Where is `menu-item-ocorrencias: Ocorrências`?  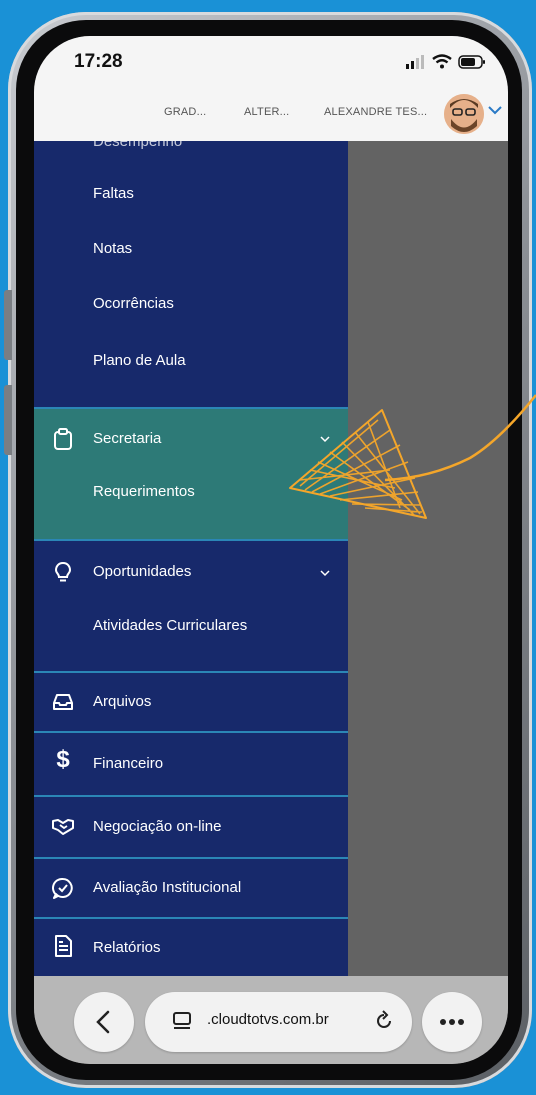
menu-item-ocorrencias: Ocorrências is located at coordinates (220, 310).